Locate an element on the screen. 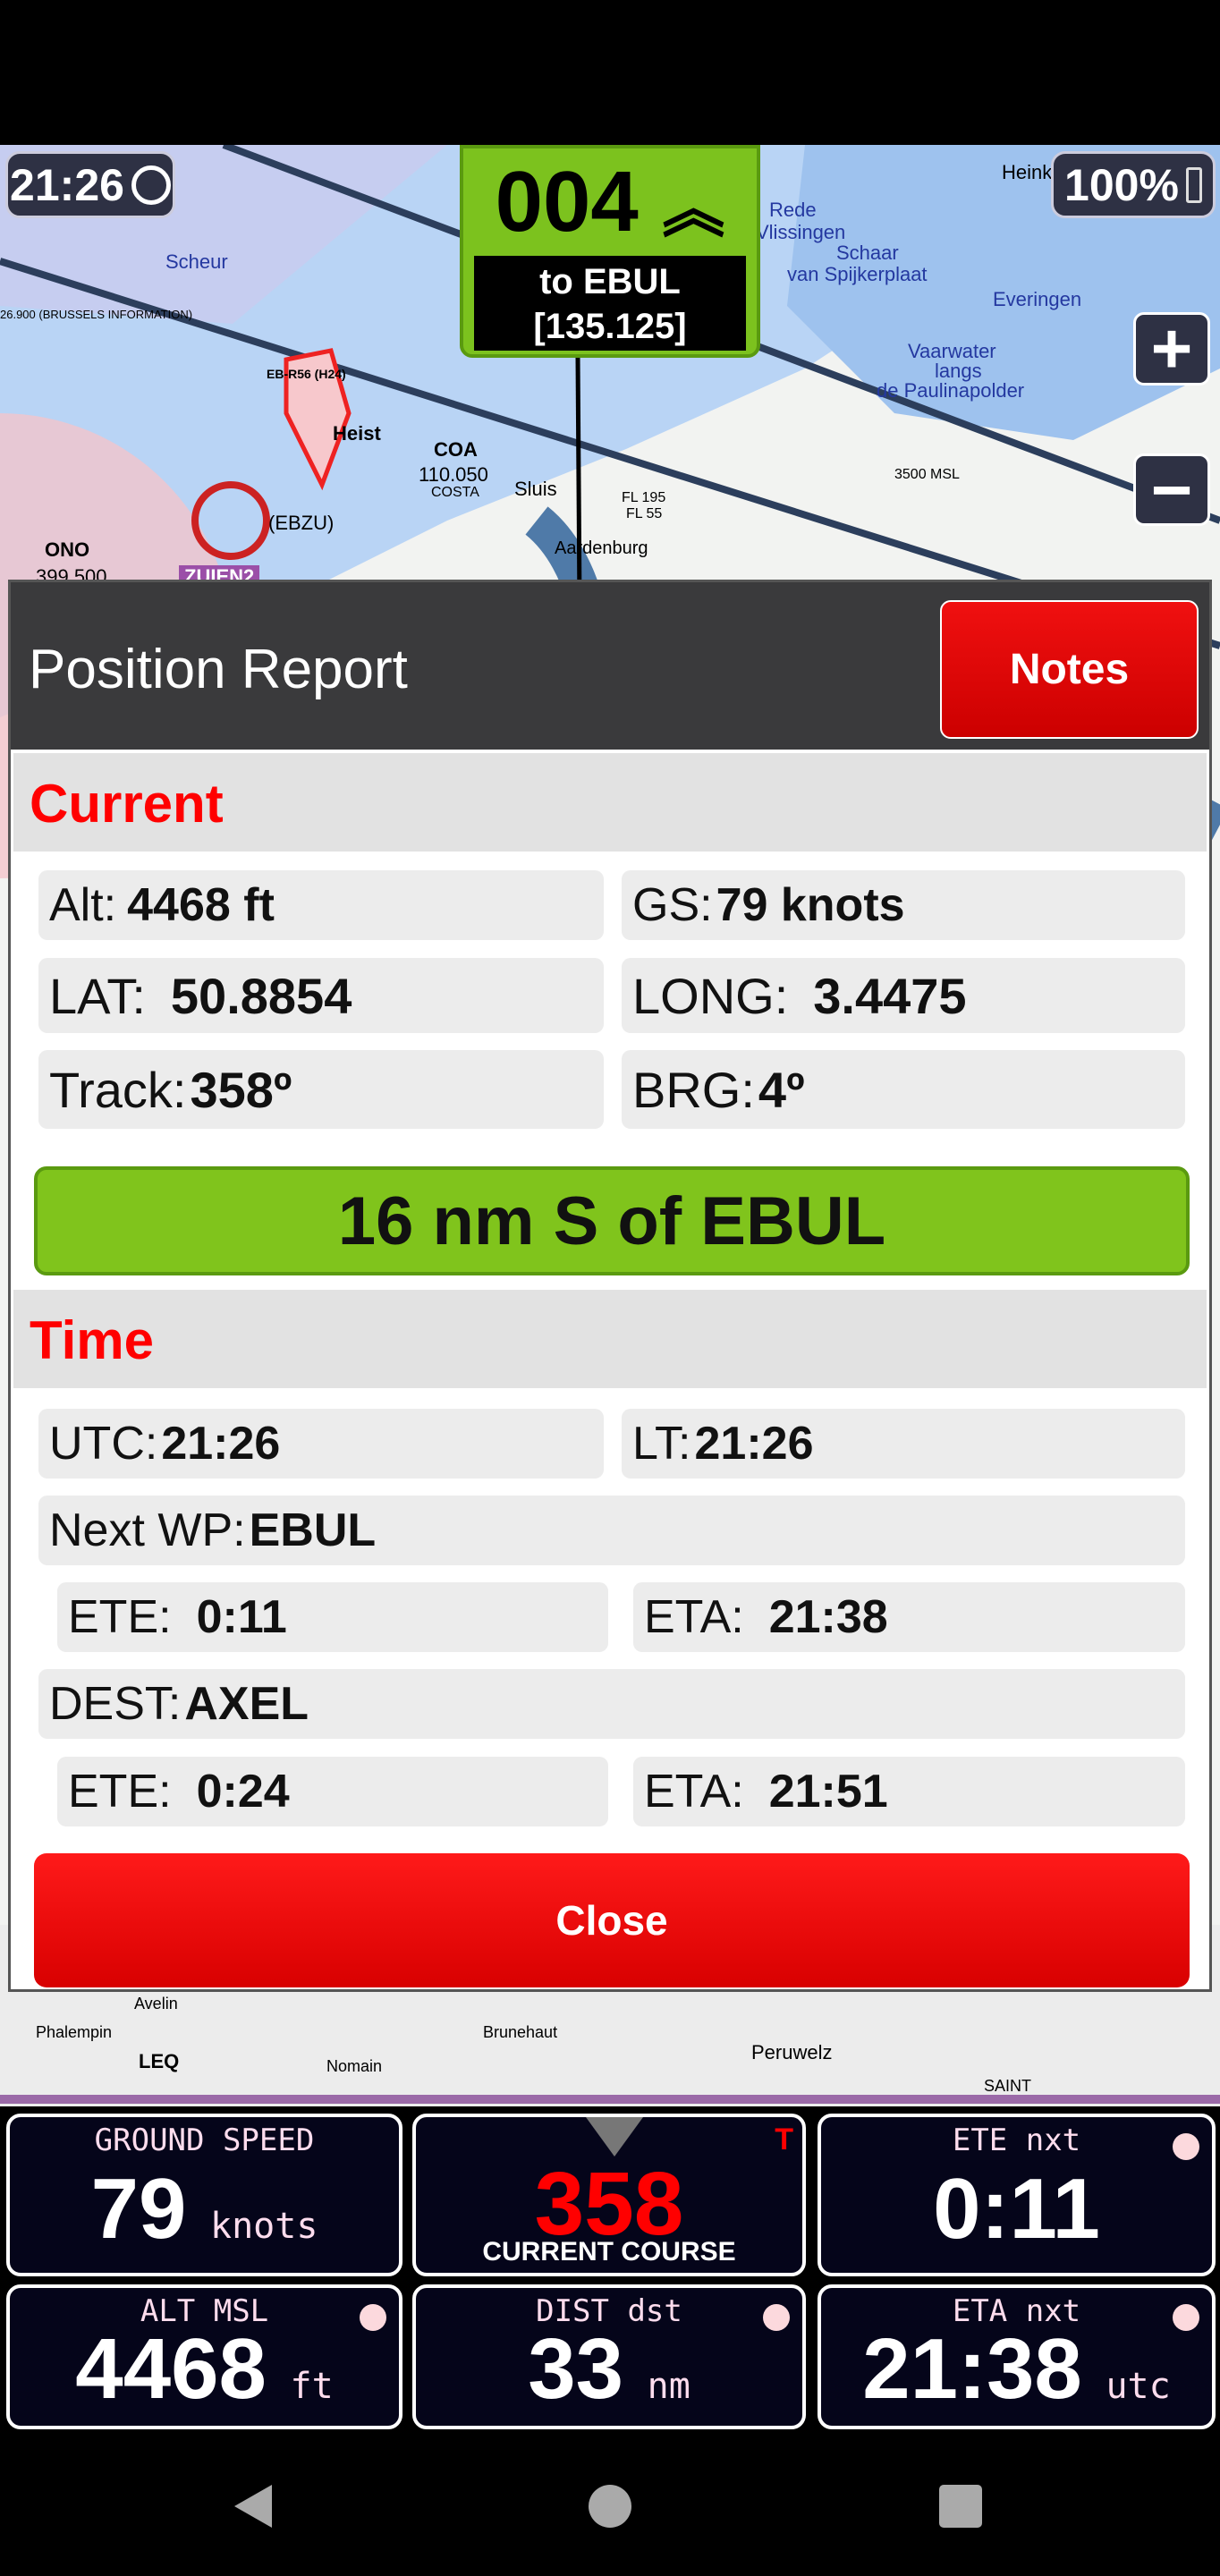  map-label: Schaar is located at coordinates (868, 253).